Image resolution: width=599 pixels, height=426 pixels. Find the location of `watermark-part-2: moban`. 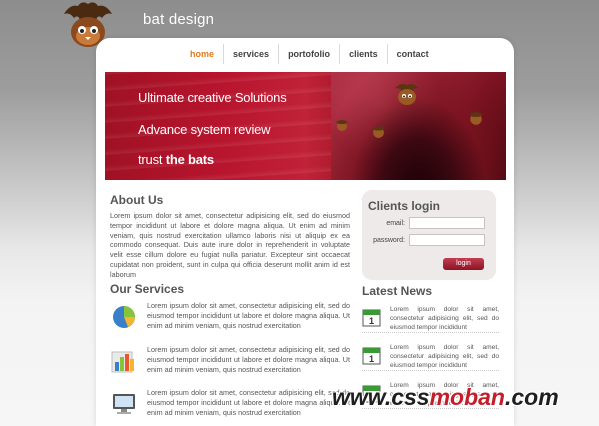

watermark-part-2: moban is located at coordinates (467, 397).